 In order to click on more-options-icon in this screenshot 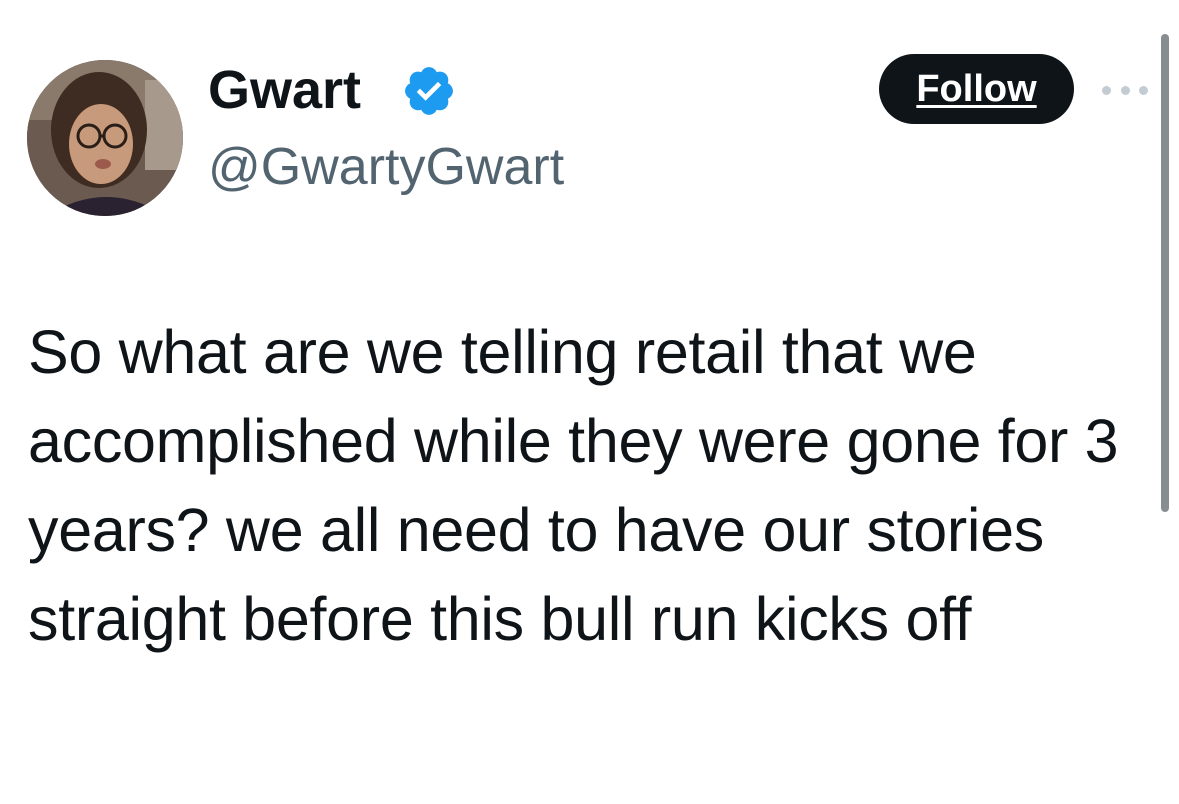, I will do `click(1125, 90)`.